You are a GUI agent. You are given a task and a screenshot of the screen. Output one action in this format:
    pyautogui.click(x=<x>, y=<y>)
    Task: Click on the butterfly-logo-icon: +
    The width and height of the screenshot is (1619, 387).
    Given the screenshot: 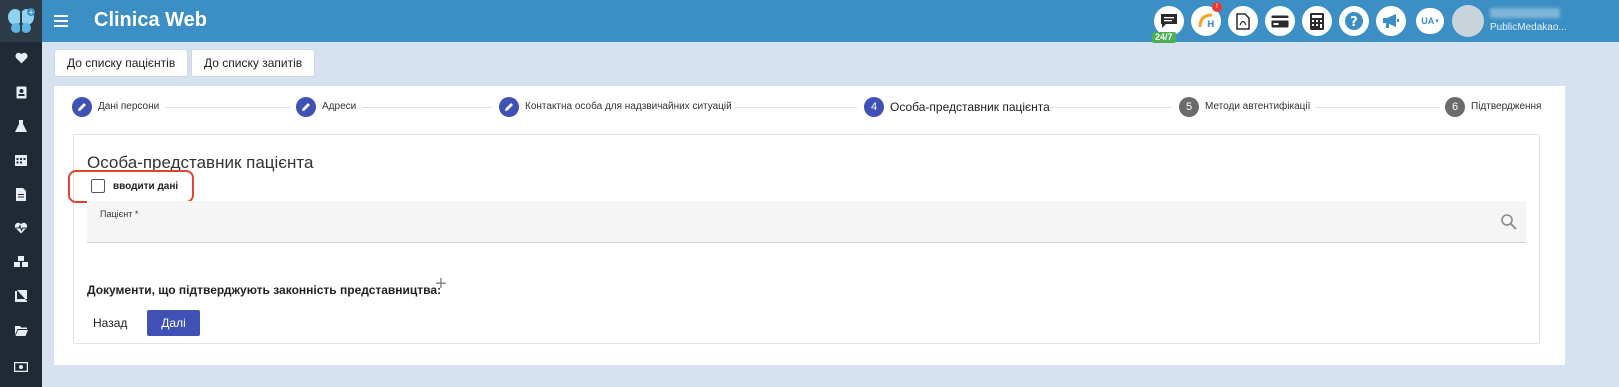 What is the action you would take?
    pyautogui.click(x=21, y=20)
    